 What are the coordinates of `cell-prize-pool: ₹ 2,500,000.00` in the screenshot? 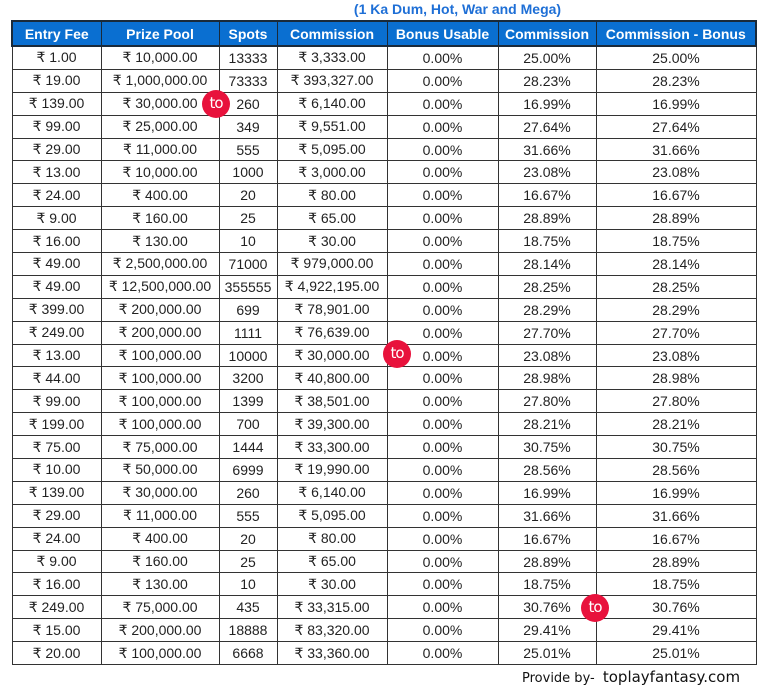 It's located at (160, 264).